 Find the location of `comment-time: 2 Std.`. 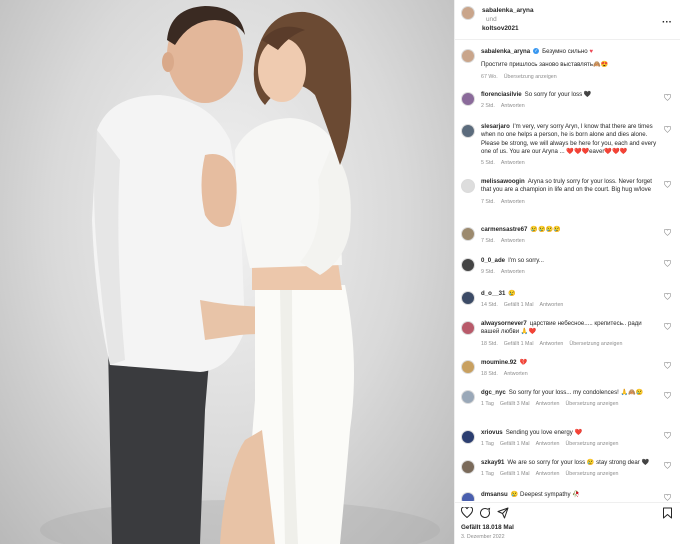

comment-time: 2 Std. is located at coordinates (488, 106).